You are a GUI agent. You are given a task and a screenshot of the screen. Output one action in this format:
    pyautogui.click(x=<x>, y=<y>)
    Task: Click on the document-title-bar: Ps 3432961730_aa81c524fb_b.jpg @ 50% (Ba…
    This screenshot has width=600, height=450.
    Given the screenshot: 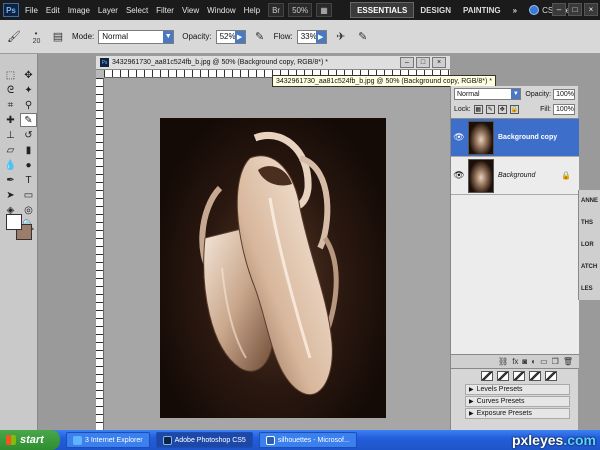 What is the action you would take?
    pyautogui.click(x=273, y=63)
    